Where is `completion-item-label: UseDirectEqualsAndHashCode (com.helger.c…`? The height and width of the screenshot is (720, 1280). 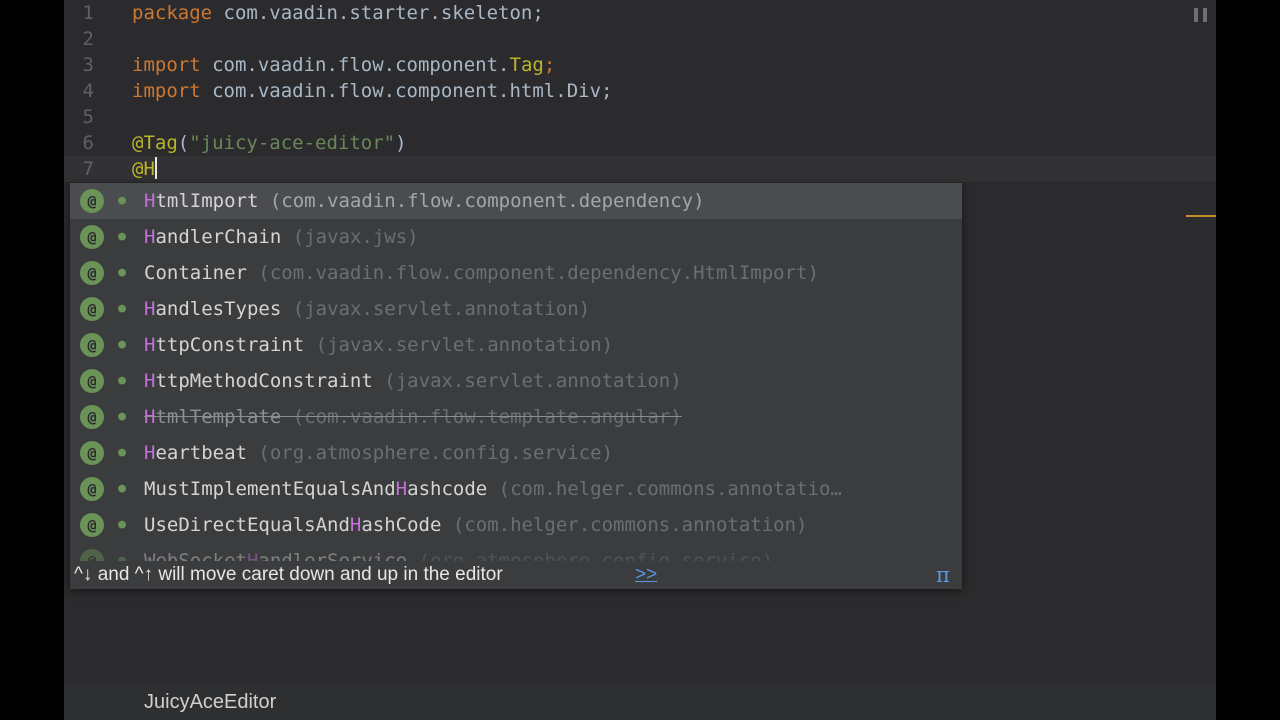 completion-item-label: UseDirectEqualsAndHashCode (com.helger.c… is located at coordinates (476, 525).